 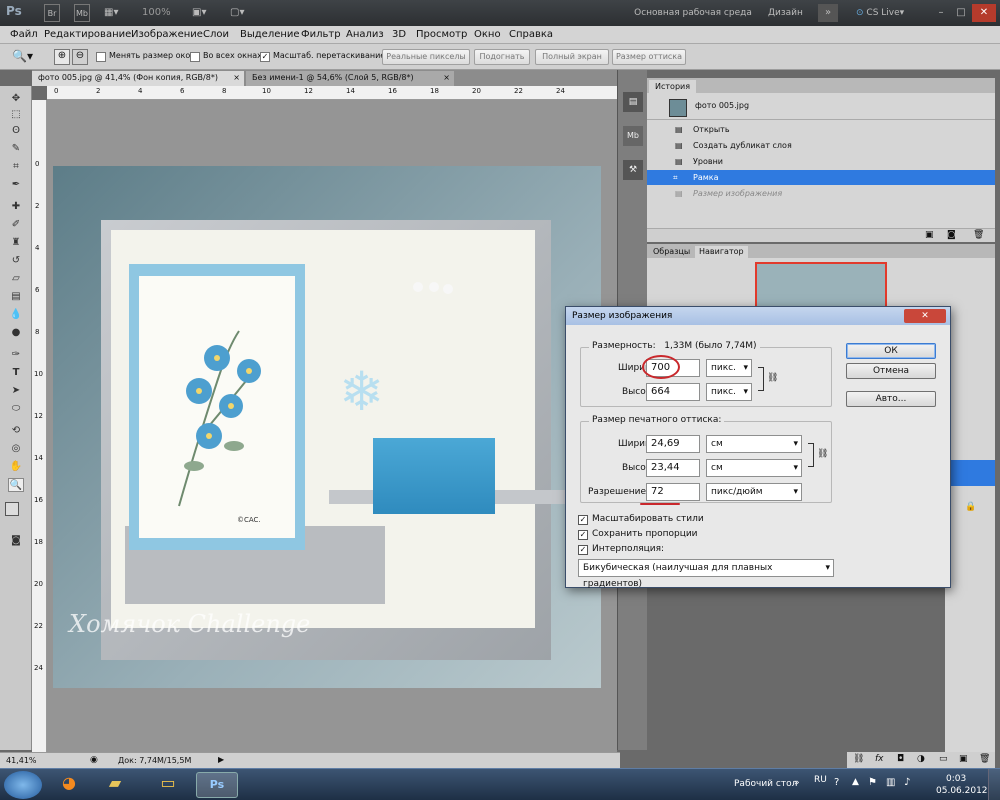 I want to click on desktop-toolbar-label: Рабочий стол, so click(x=765, y=784).